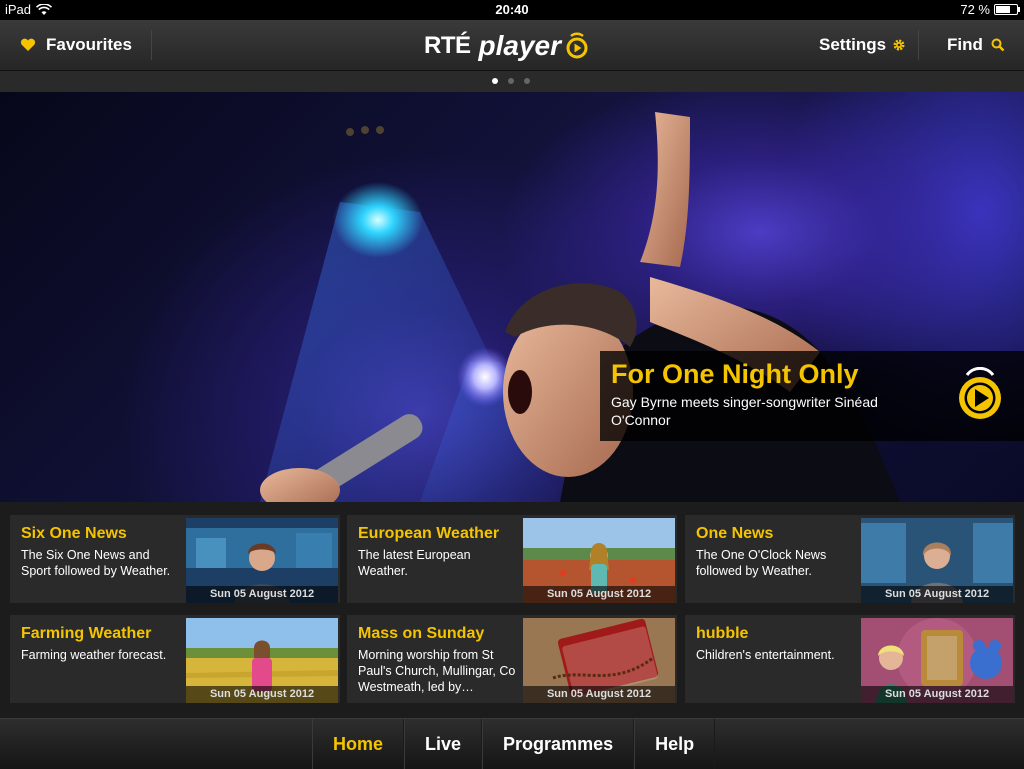  I want to click on logo-player-text: player, so click(520, 45).